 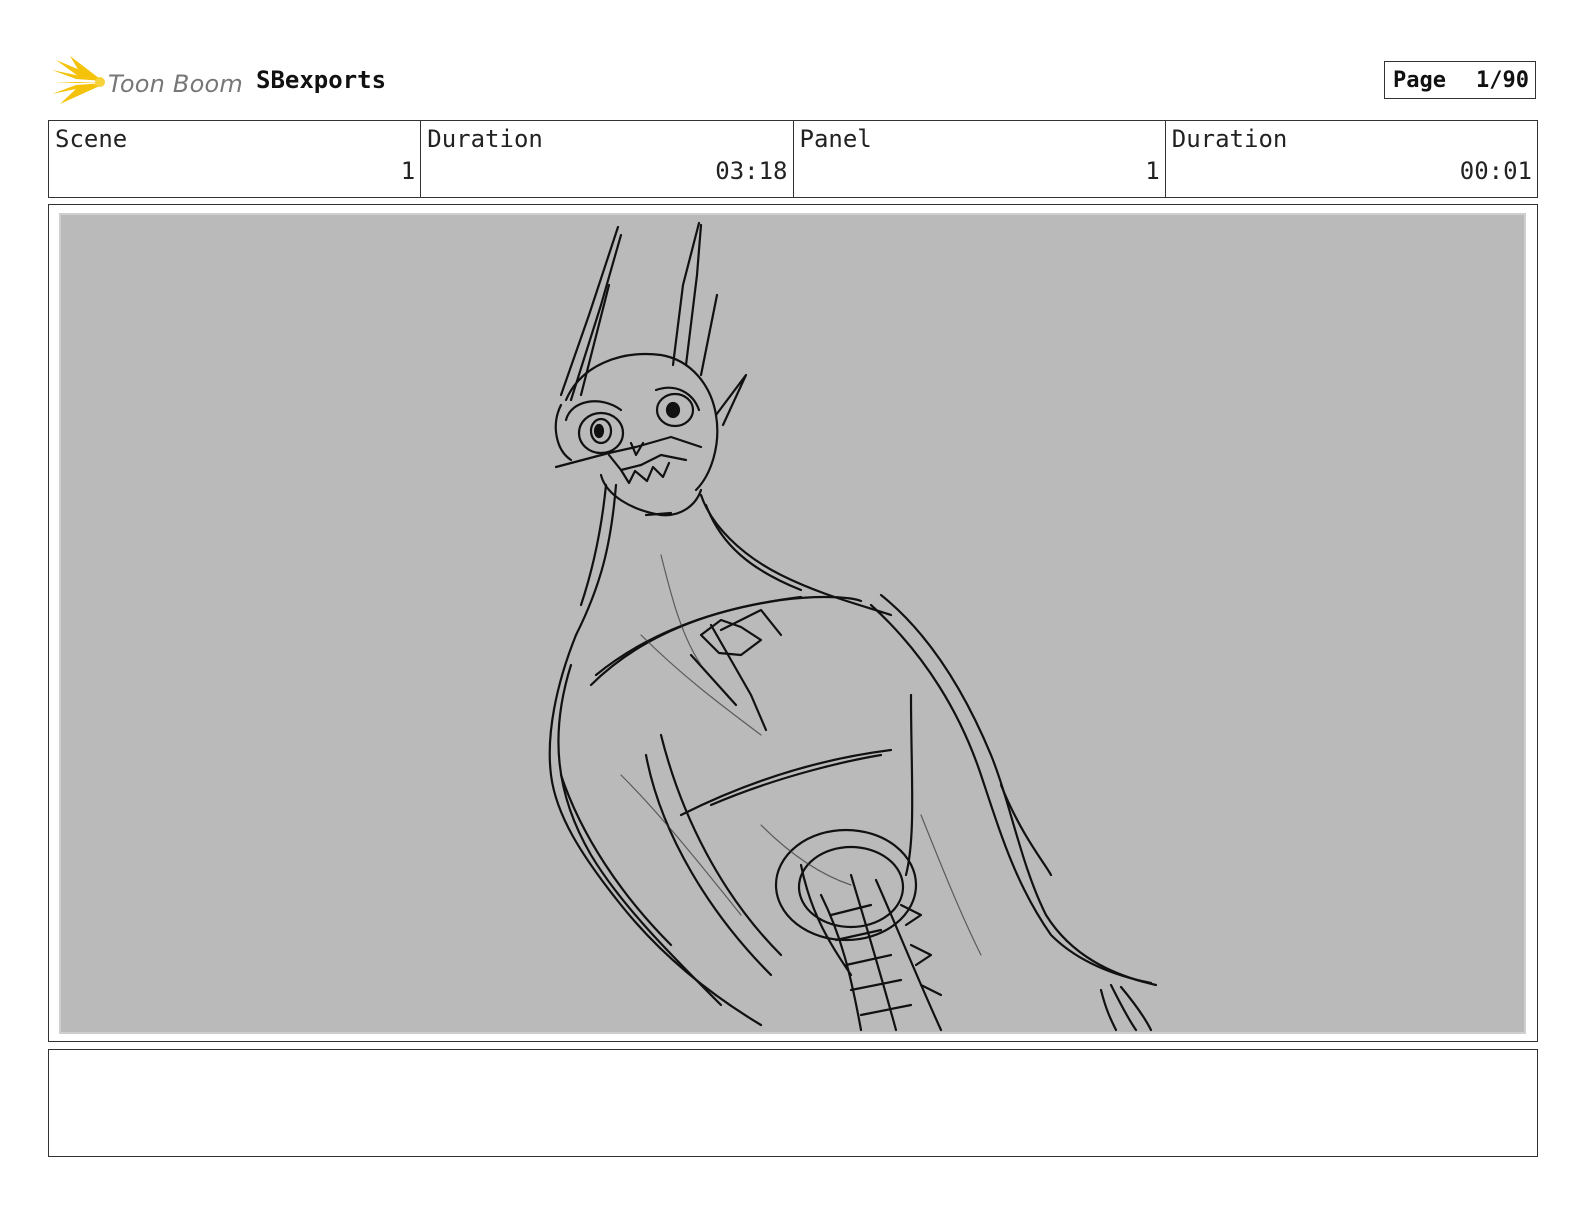 I want to click on page-indicator: Page 1/90, so click(x=1460, y=80).